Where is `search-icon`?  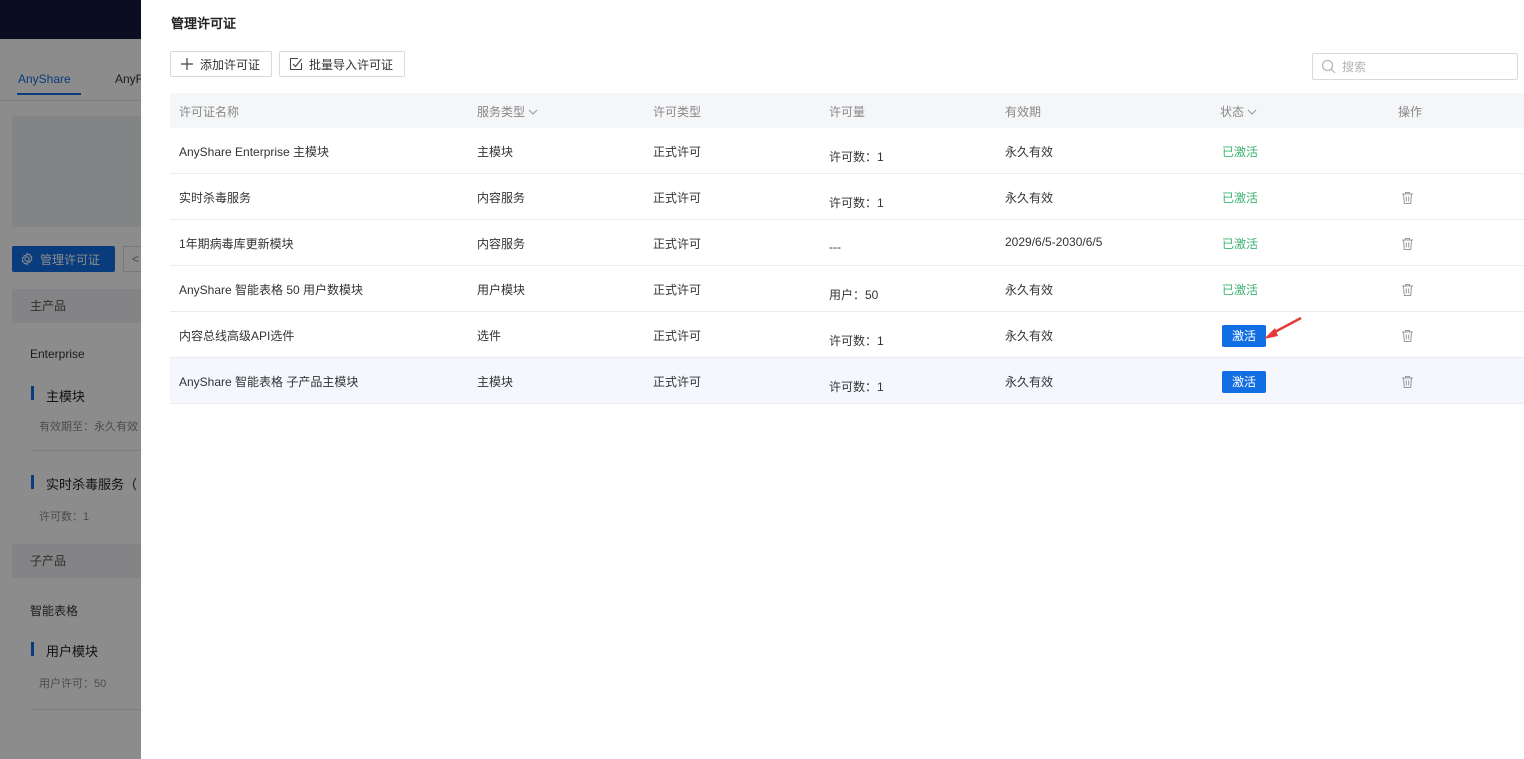
search-icon is located at coordinates (1328, 66).